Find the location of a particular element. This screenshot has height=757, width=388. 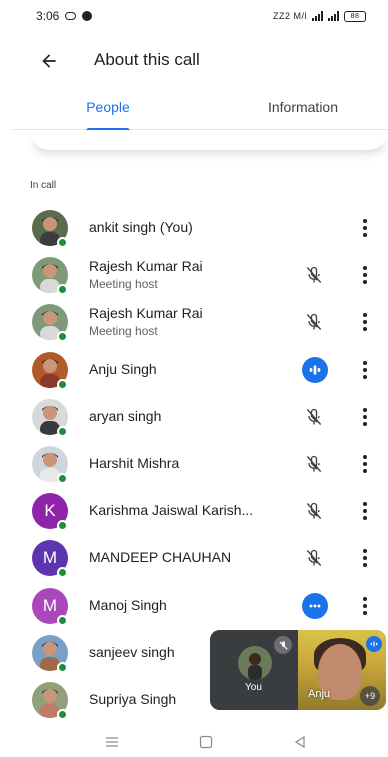

status-left: 3:06 is located at coordinates (64, 16).